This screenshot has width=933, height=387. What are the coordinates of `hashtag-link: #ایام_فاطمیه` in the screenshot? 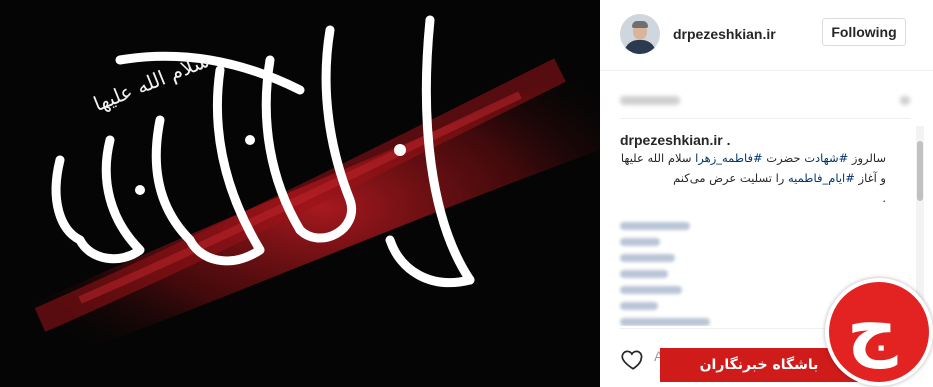 It's located at (821, 178).